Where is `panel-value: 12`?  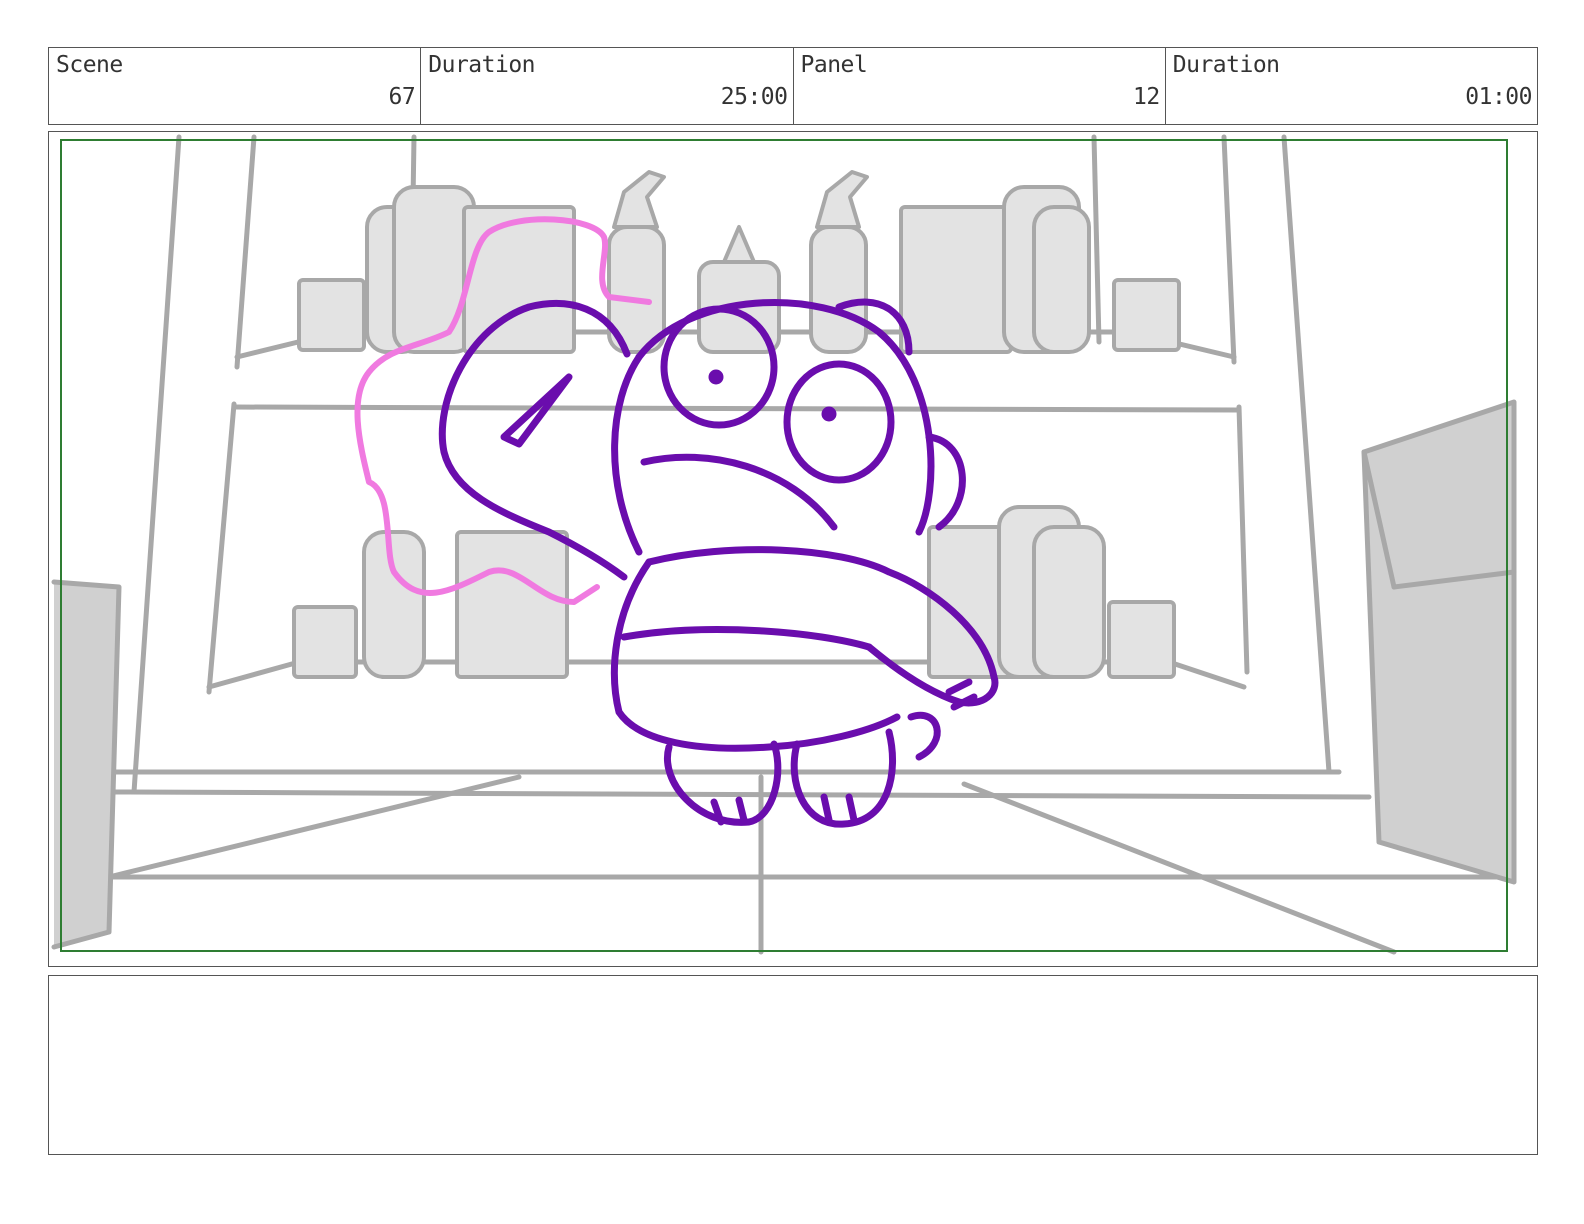
panel-value: 12 is located at coordinates (1146, 97).